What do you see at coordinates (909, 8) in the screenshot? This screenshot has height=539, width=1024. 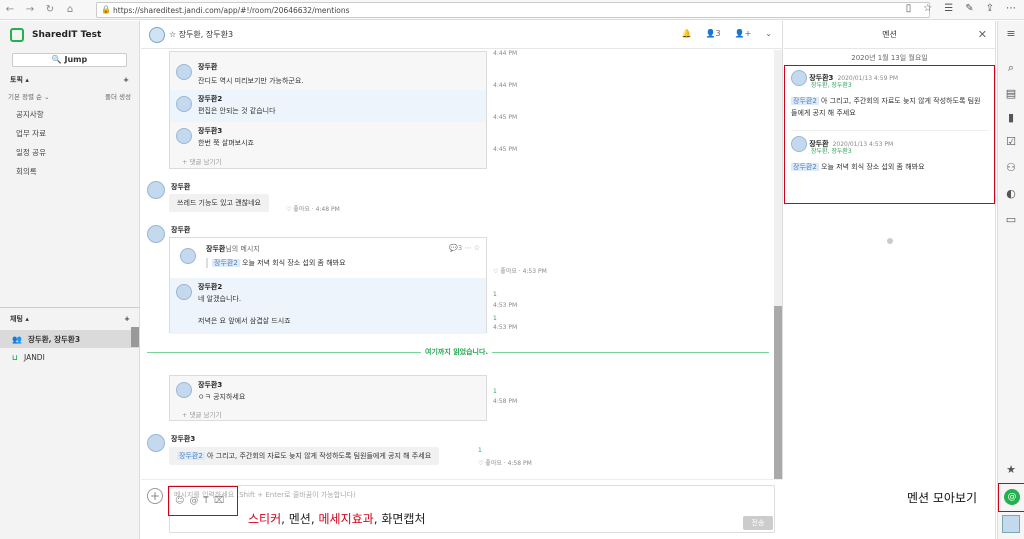 I see `reading-view-icon: ▯` at bounding box center [909, 8].